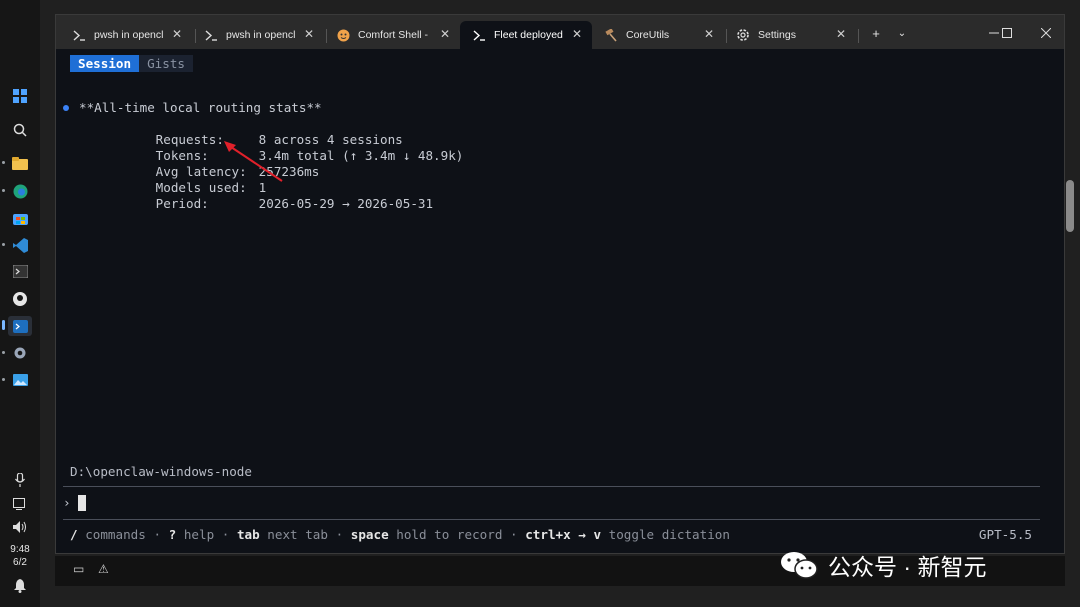 The height and width of the screenshot is (607, 1080). Describe the element at coordinates (66, 108) in the screenshot. I see `bullet-icon` at that location.